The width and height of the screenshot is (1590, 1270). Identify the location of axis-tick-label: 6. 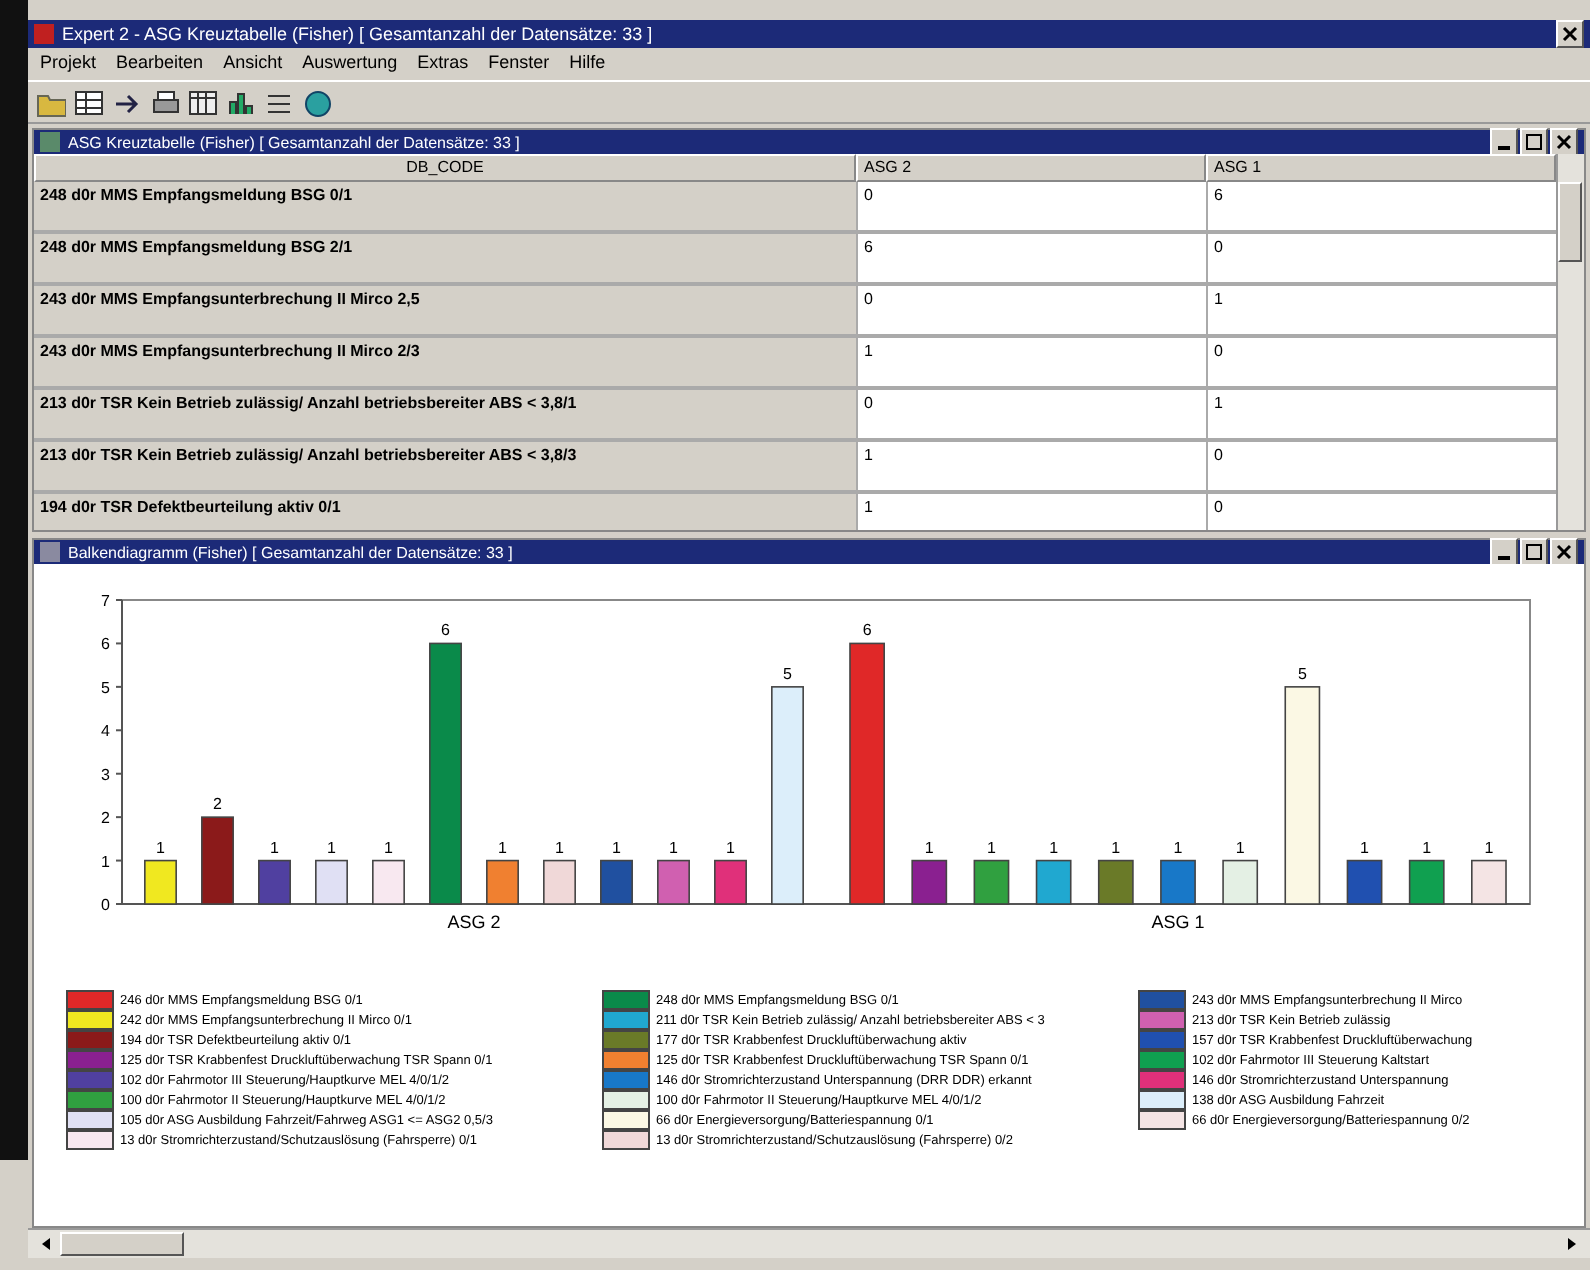
(105, 644).